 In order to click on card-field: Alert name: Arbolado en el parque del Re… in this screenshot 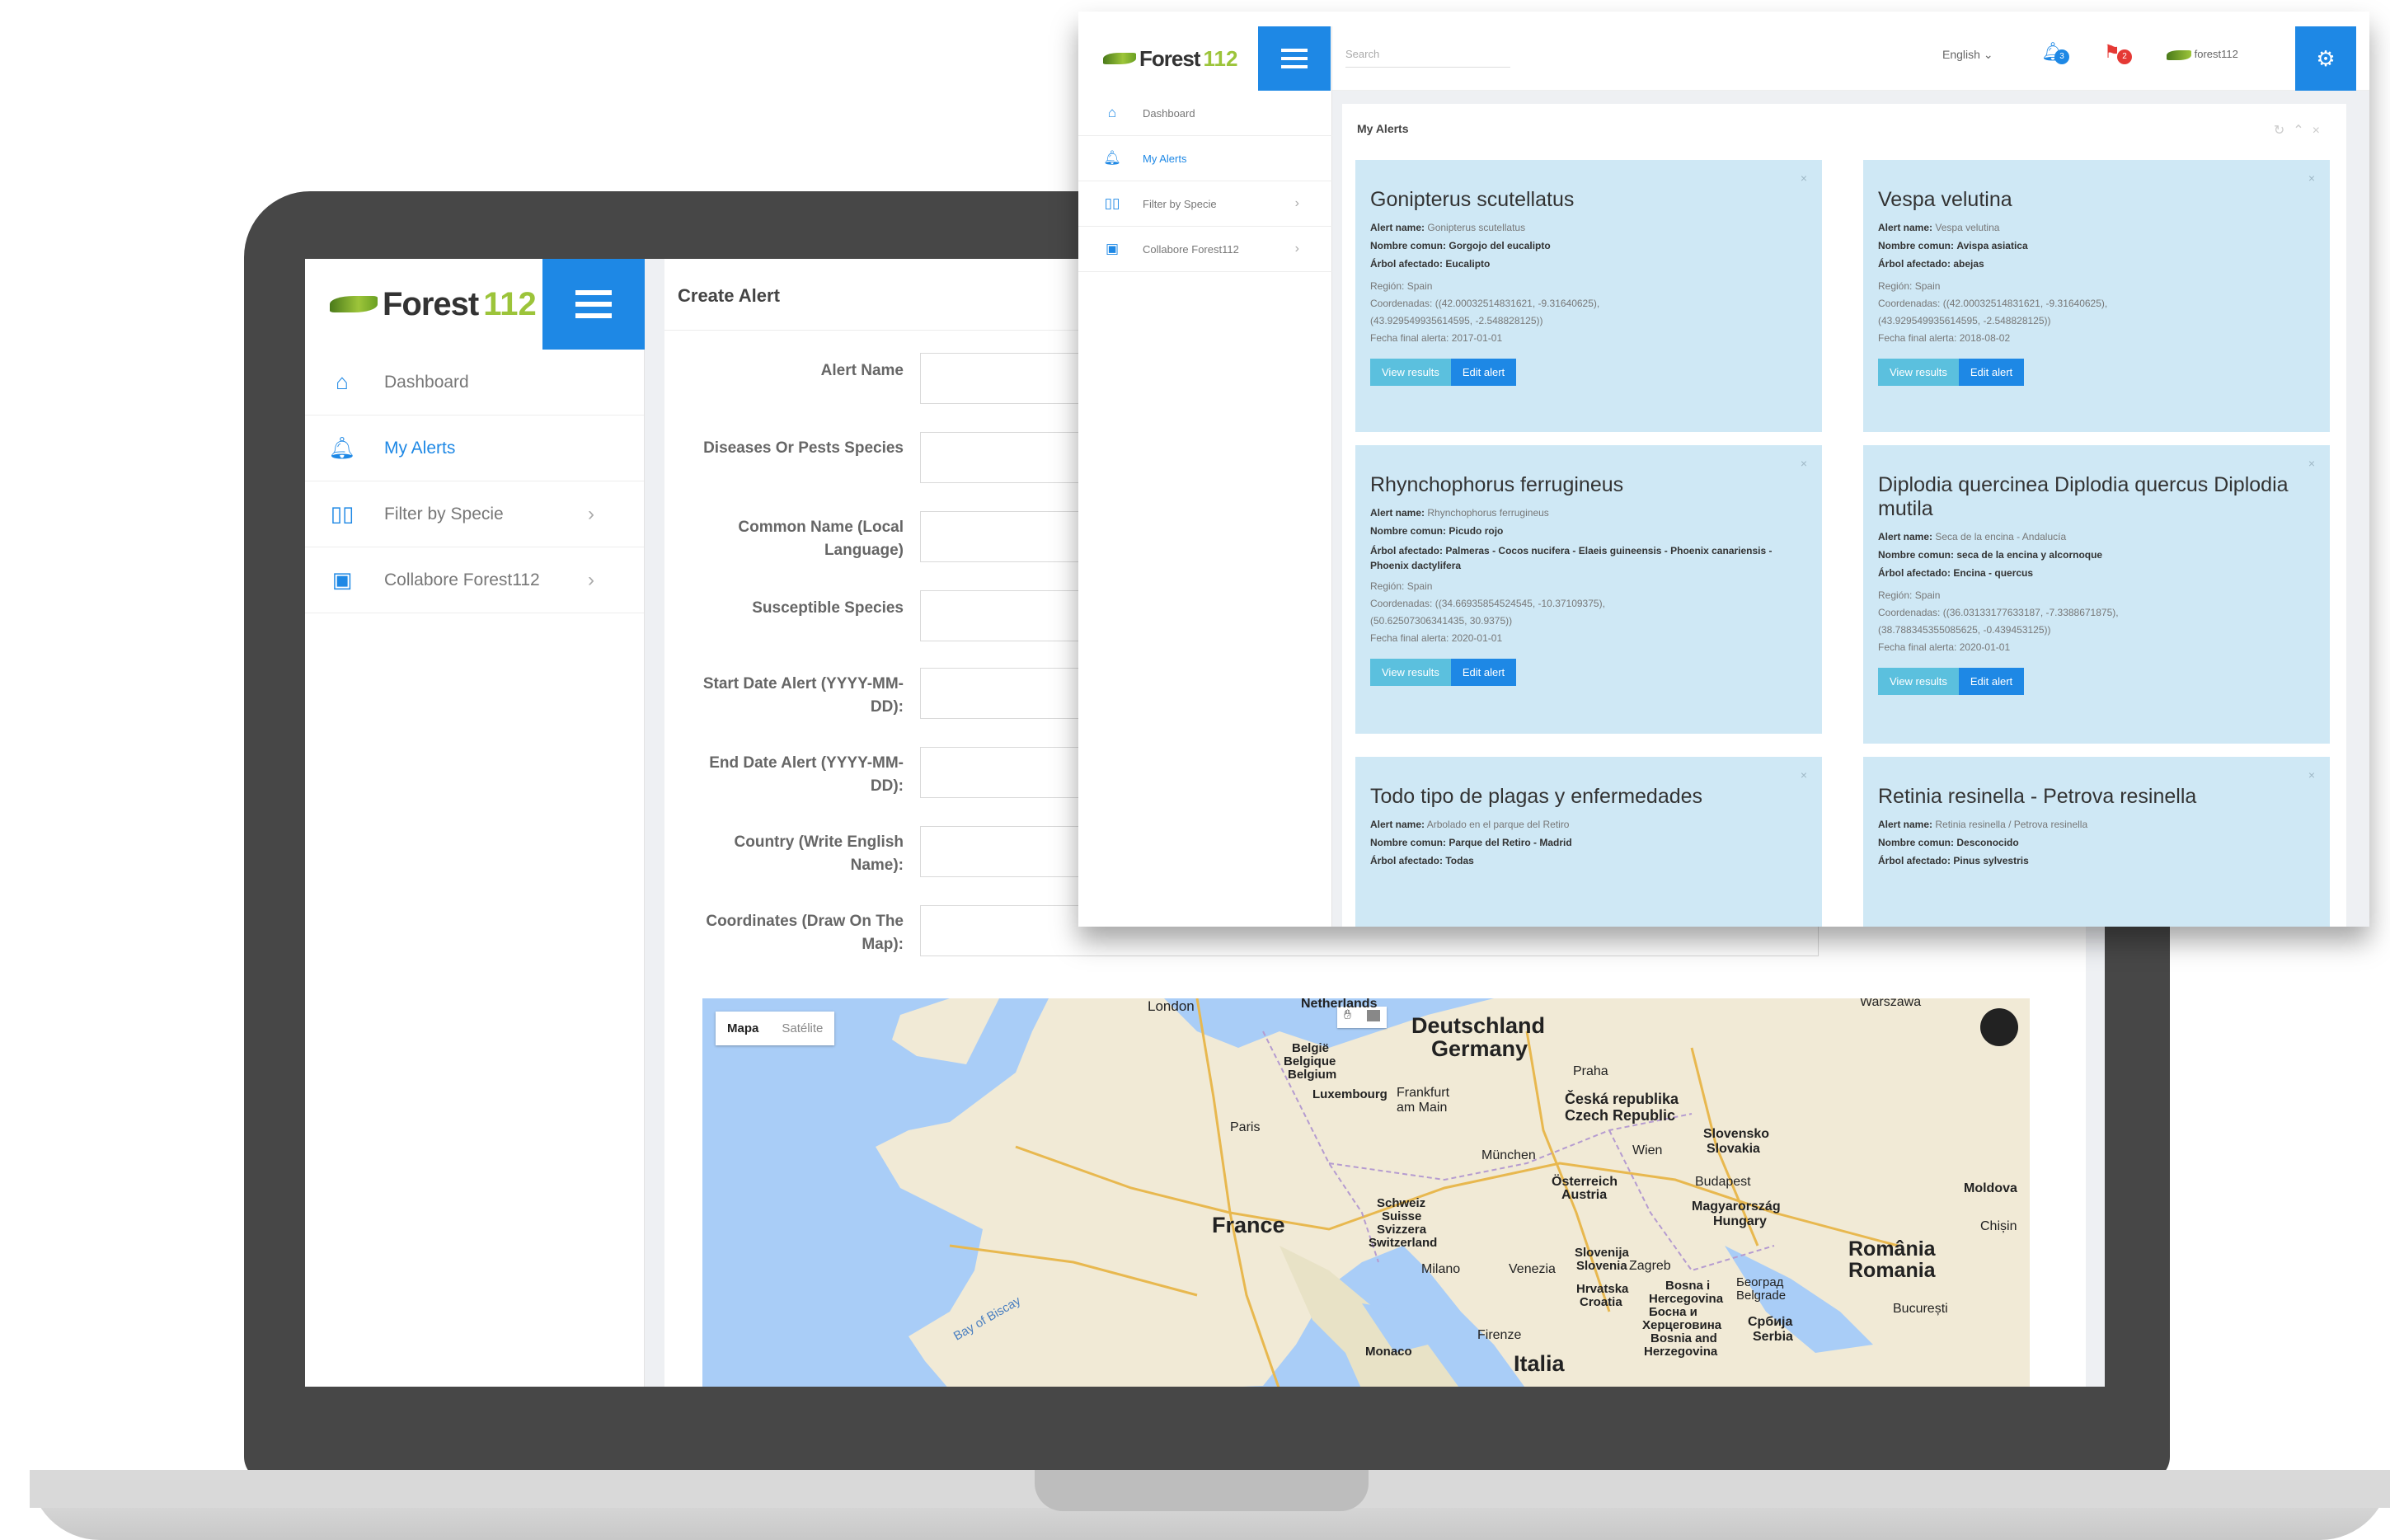, I will do `click(1588, 824)`.